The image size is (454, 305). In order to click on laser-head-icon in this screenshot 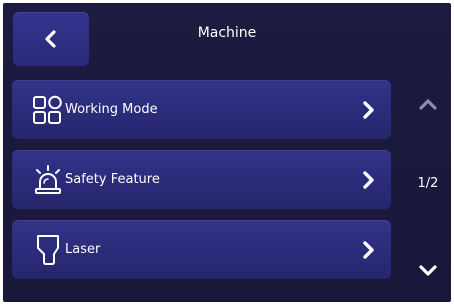, I will do `click(48, 250)`.